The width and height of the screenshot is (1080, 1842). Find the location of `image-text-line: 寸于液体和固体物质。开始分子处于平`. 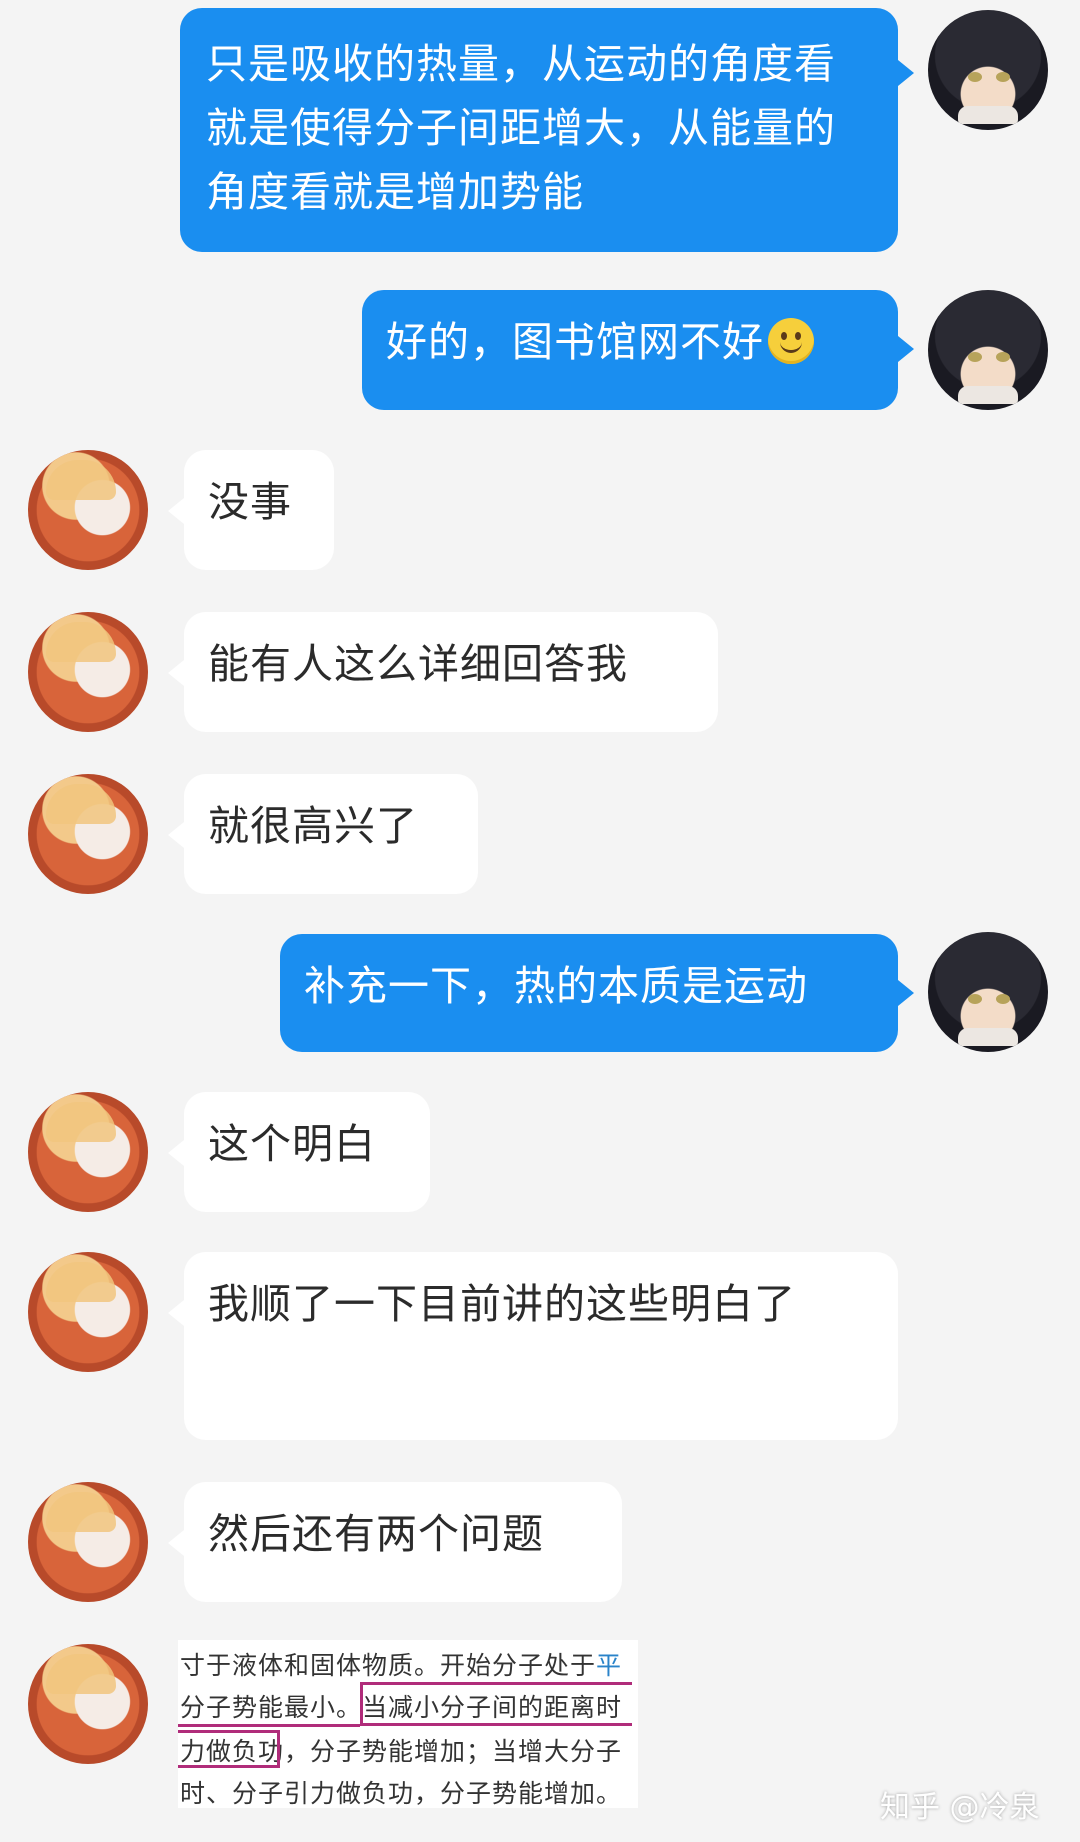

image-text-line: 寸于液体和固体物质。开始分子处于平 is located at coordinates (401, 1665).